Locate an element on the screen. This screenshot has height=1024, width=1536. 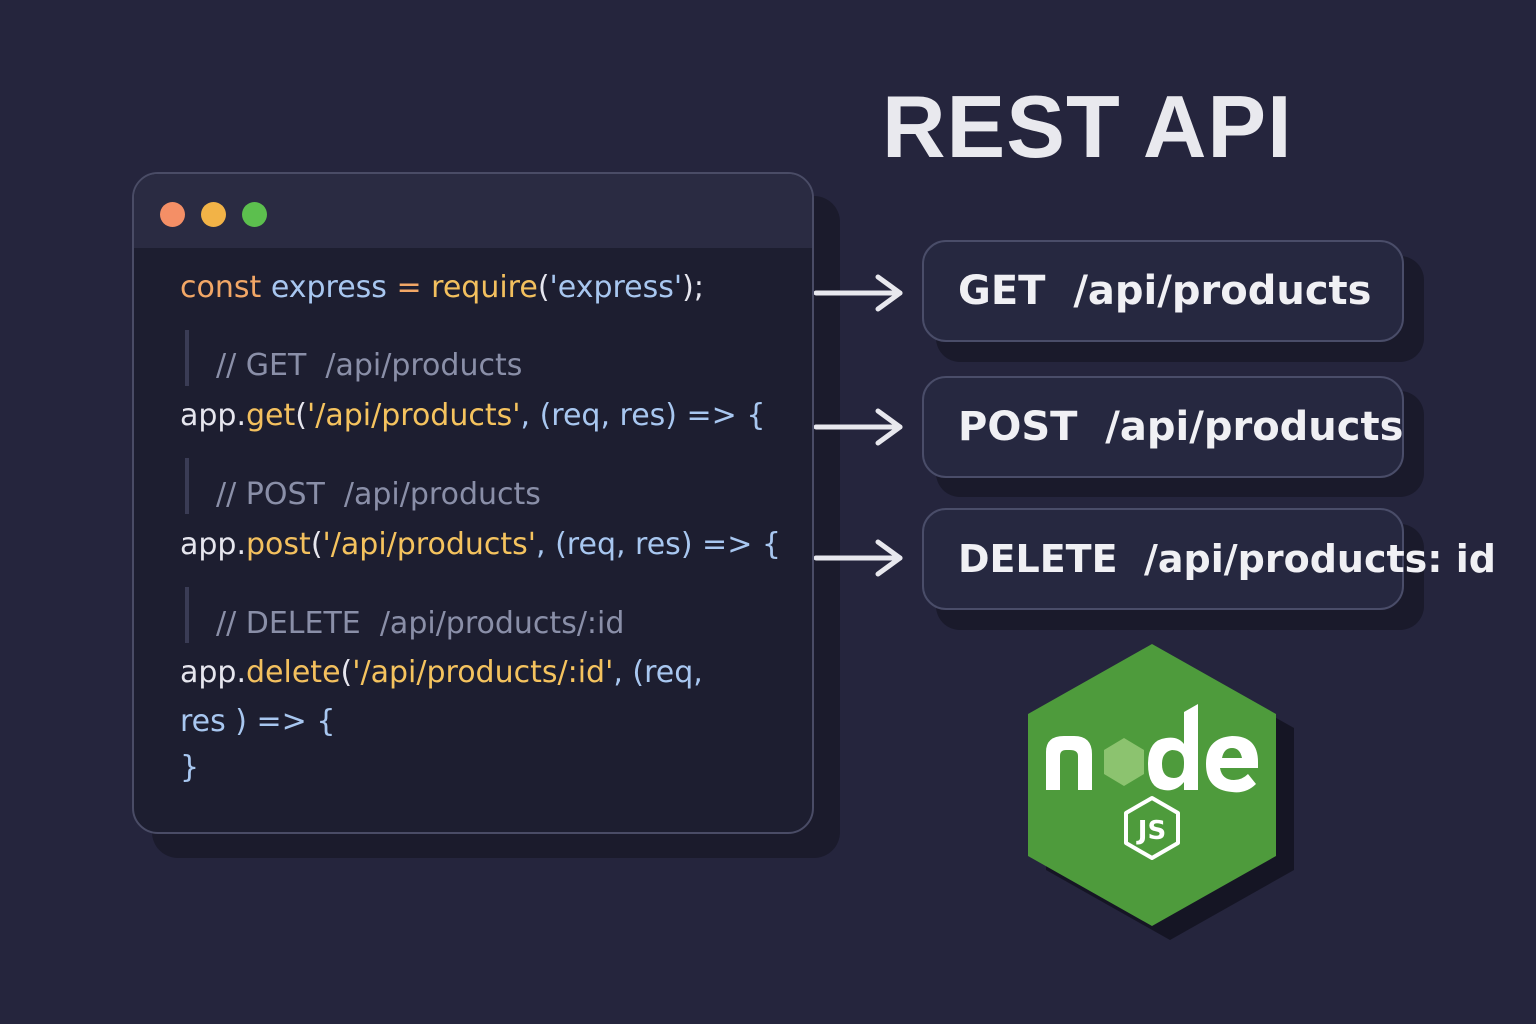
code-comment-post: // POST /api/products is located at coordinates (378, 494).